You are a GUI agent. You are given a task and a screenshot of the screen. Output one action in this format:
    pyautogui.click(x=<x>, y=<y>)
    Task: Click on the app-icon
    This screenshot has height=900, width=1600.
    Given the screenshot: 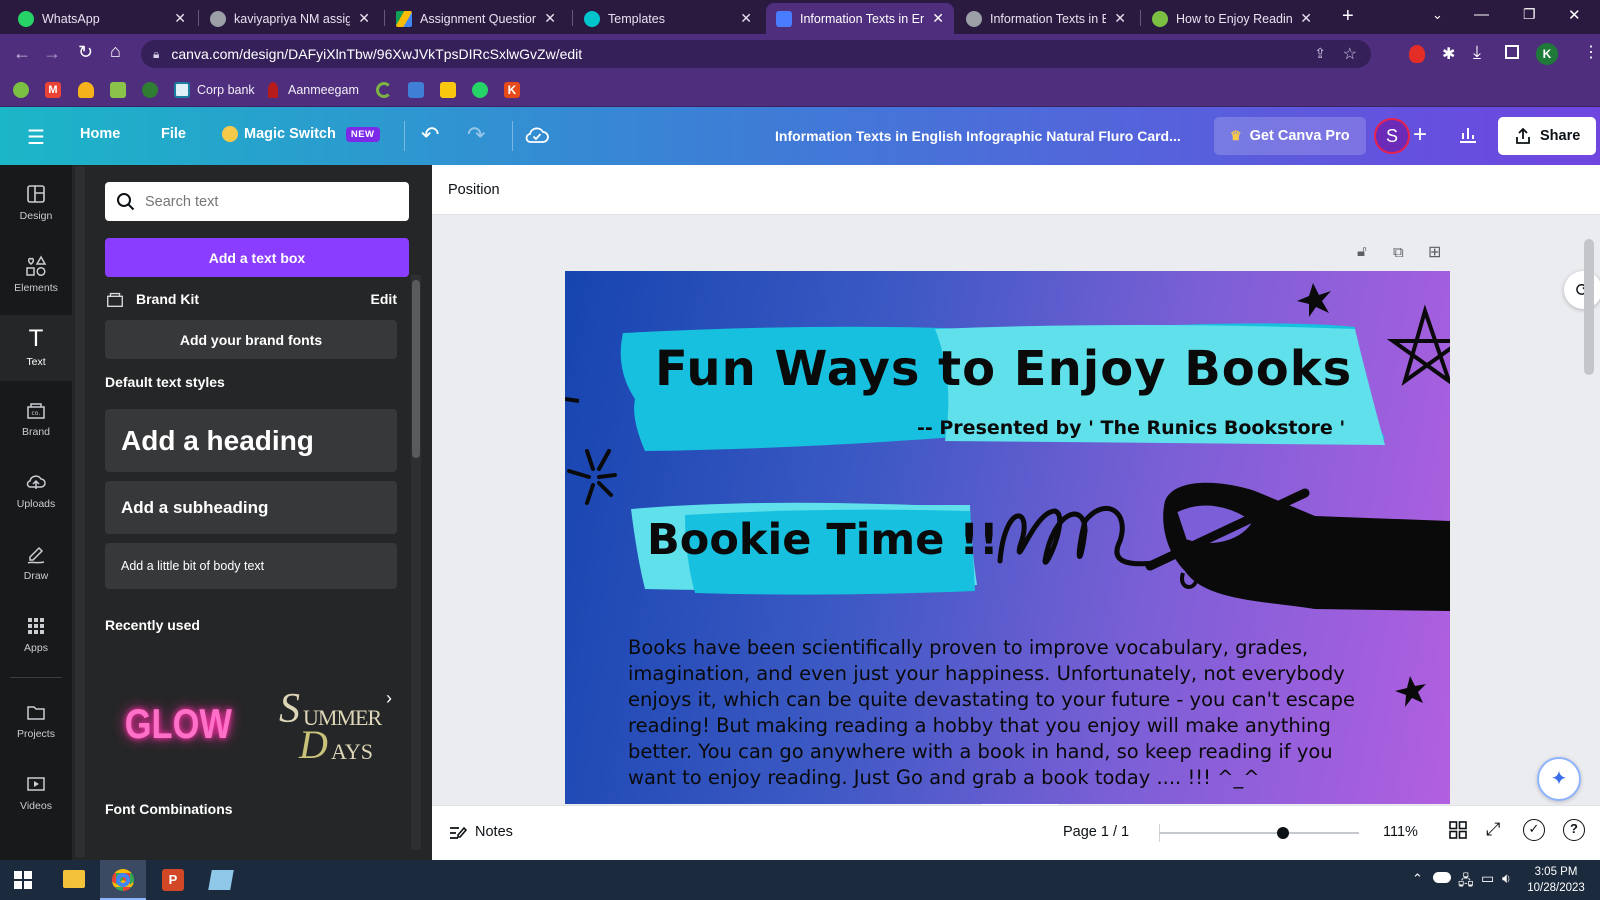 What is the action you would take?
    pyautogui.click(x=221, y=880)
    